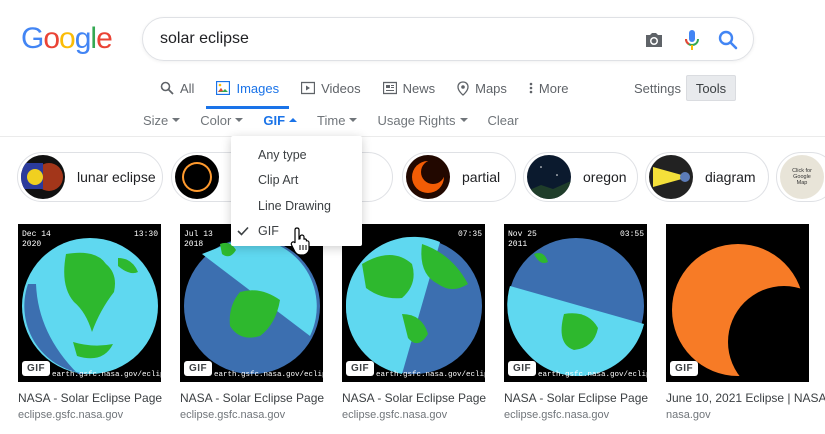  What do you see at coordinates (156, 120) in the screenshot?
I see `filter-label: Size` at bounding box center [156, 120].